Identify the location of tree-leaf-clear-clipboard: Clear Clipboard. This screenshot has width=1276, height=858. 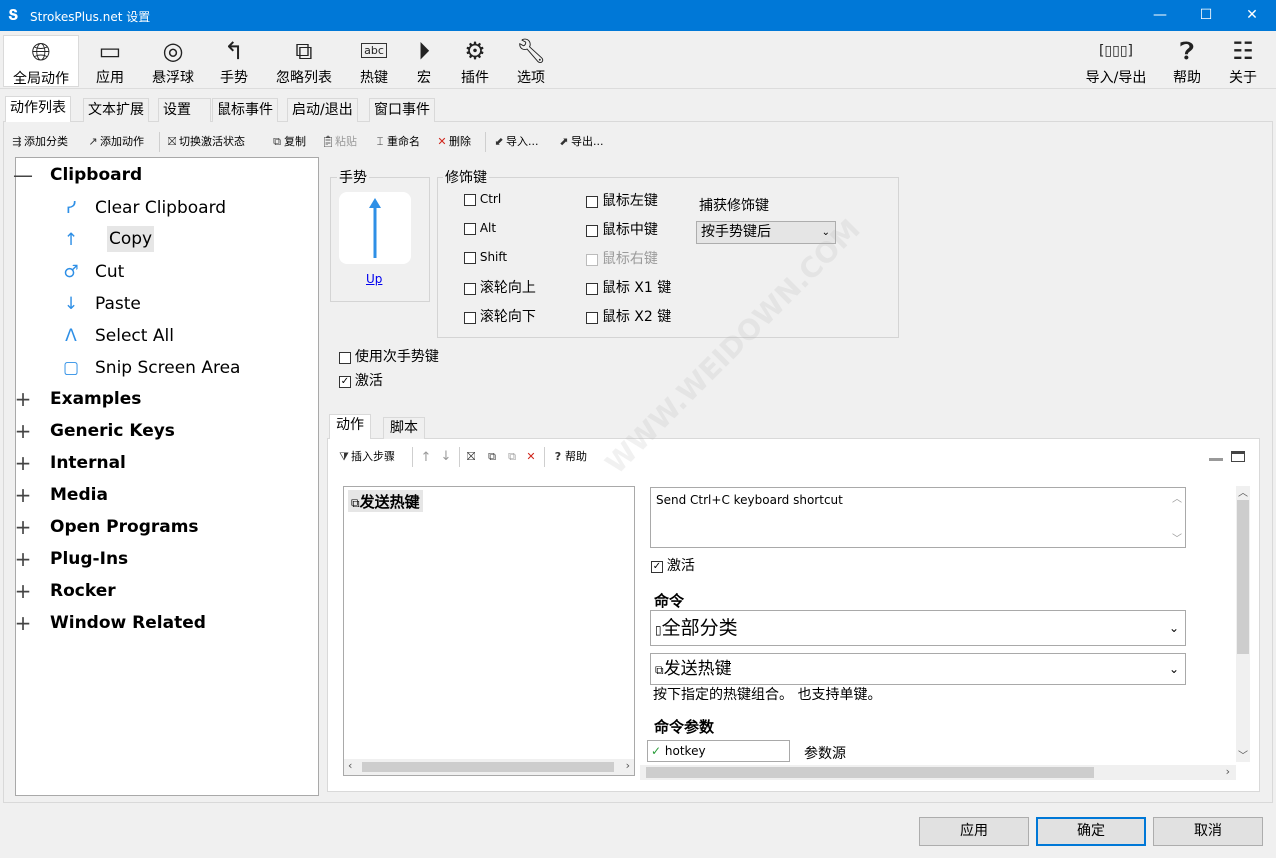
(160, 208).